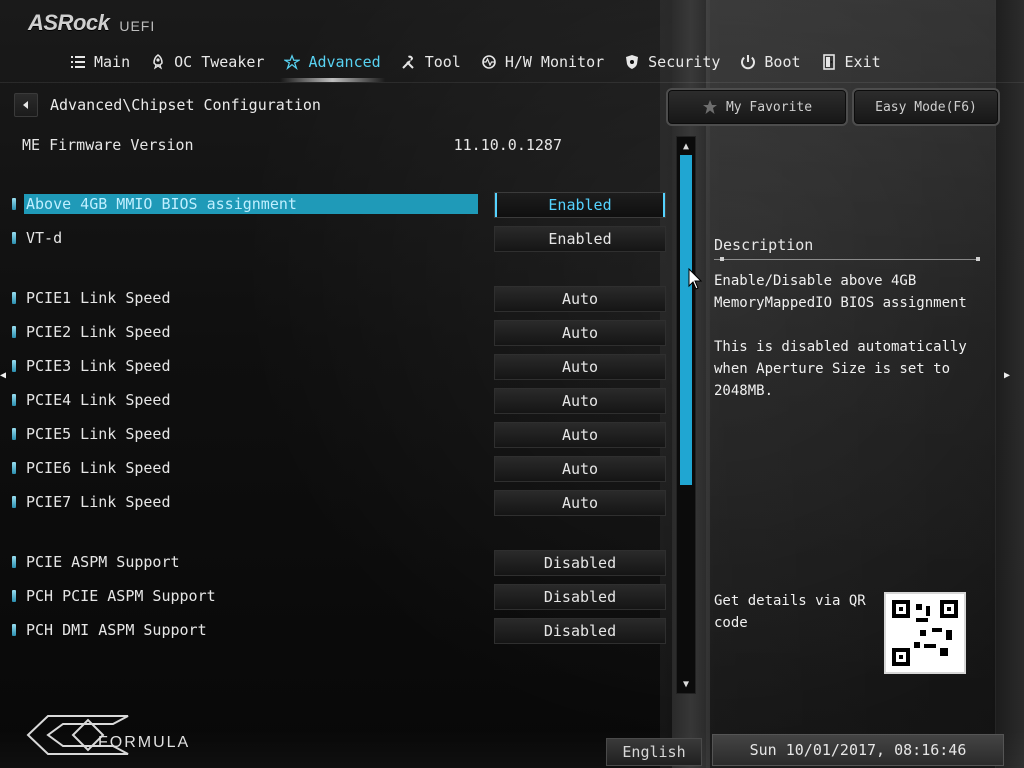 The width and height of the screenshot is (1024, 768). Describe the element at coordinates (340, 596) in the screenshot. I see `setting-row-pch-pcie-aspm-support: PCH PCIE ASPM Support Disabled` at that location.